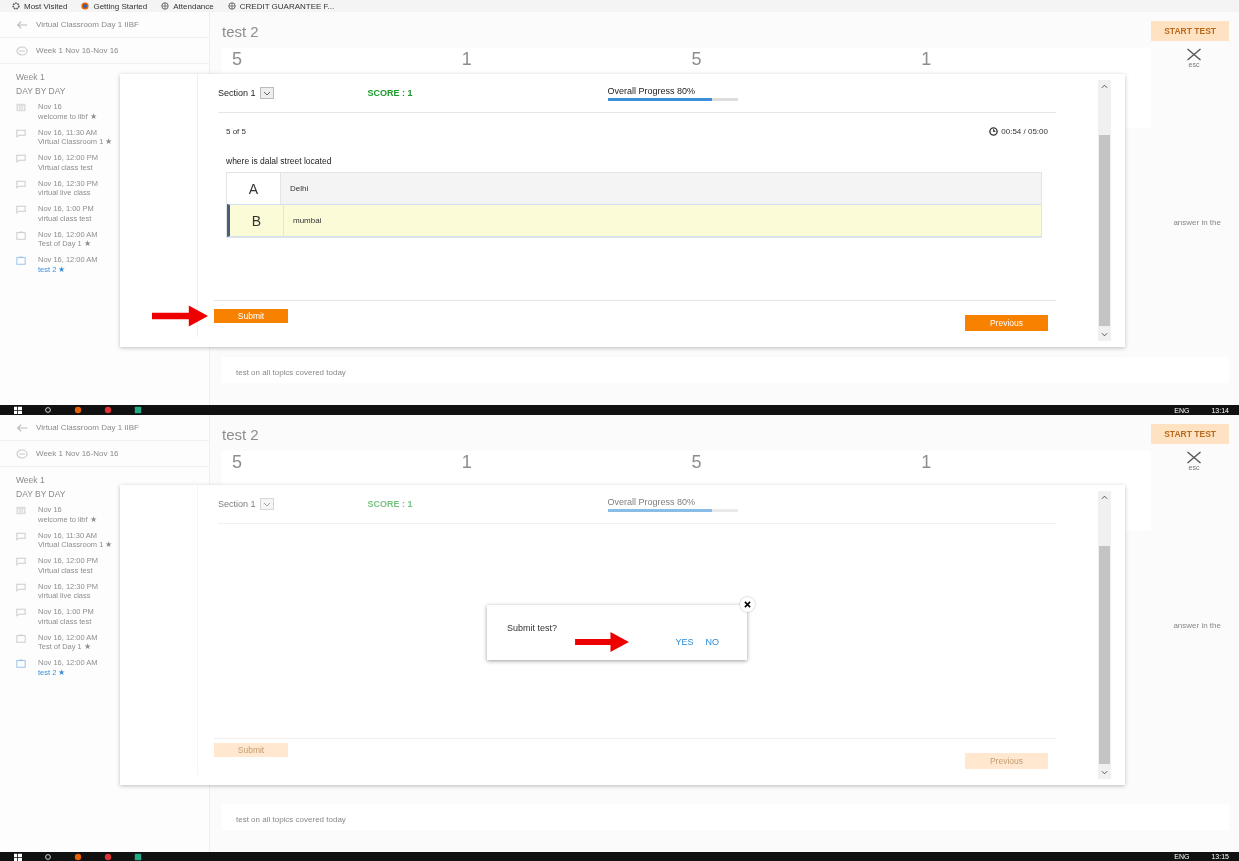  What do you see at coordinates (634, 220) in the screenshot?
I see `answer-option: B mumbai` at bounding box center [634, 220].